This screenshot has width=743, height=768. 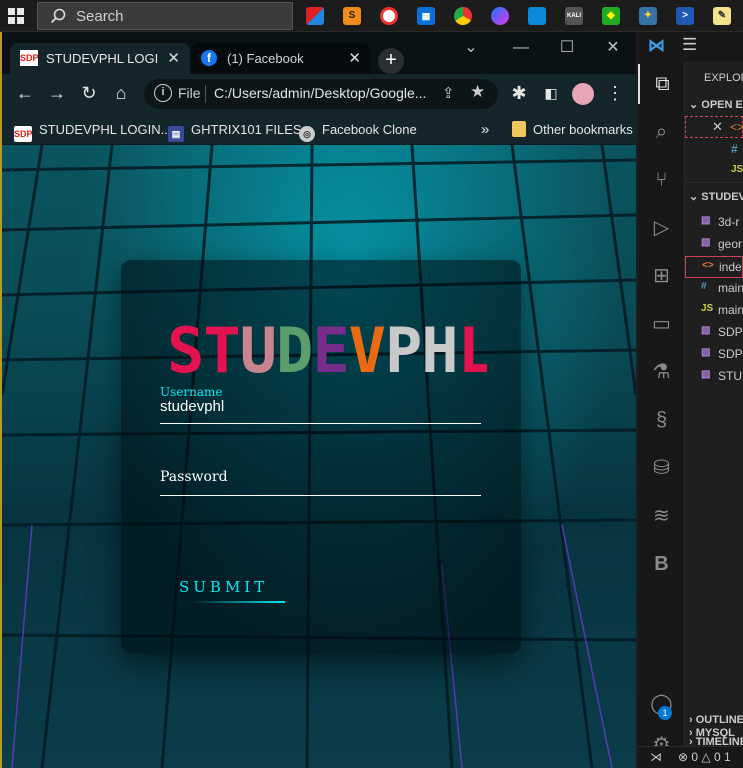 I want to click on tab-title: (1) Facebook, so click(x=265, y=58).